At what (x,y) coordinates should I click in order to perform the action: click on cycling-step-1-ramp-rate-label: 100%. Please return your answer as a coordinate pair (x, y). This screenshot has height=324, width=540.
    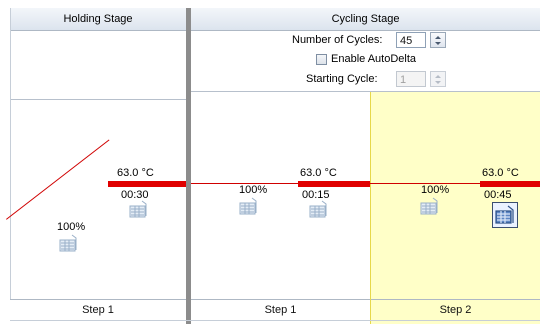
    Looking at the image, I should click on (253, 190).